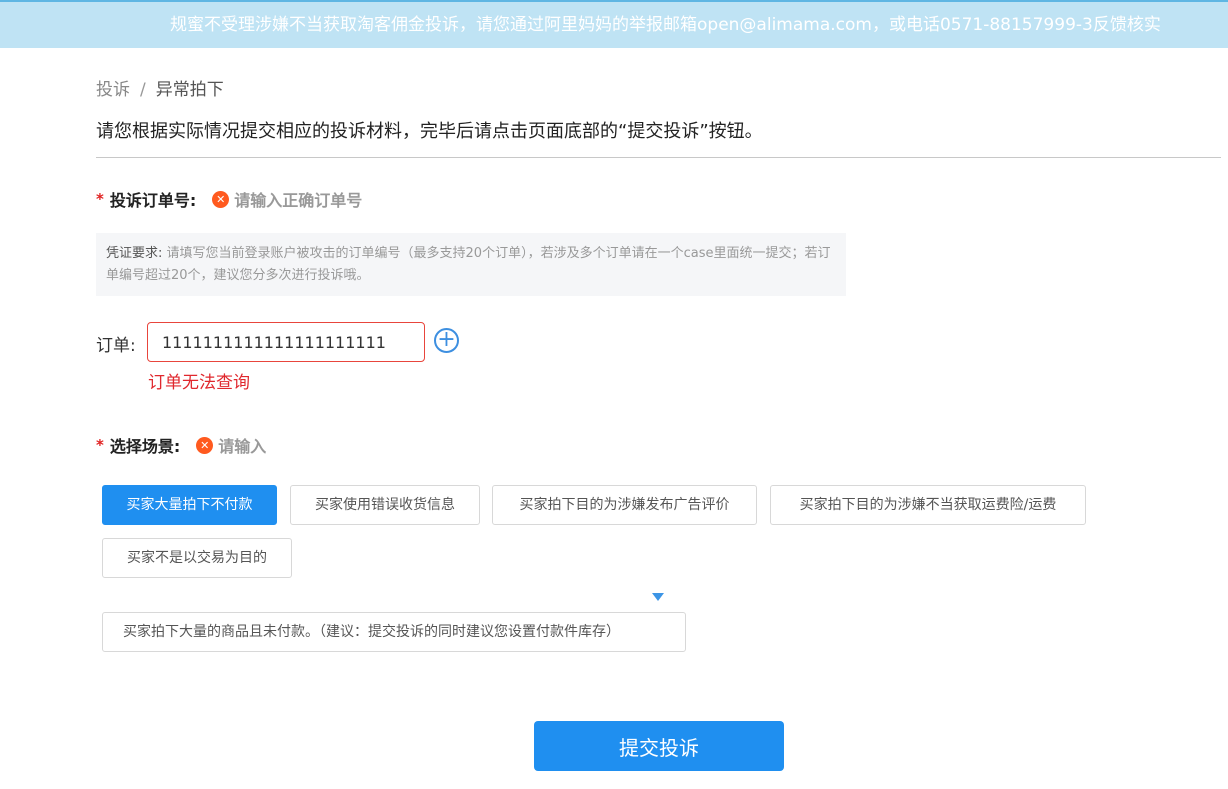  Describe the element at coordinates (298, 200) in the screenshot. I see `order-error-text: 请输入正确订单号` at that location.